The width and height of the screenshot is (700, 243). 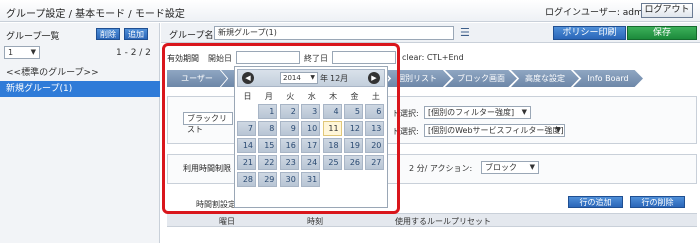 I want to click on end-date-input, so click(x=364, y=57).